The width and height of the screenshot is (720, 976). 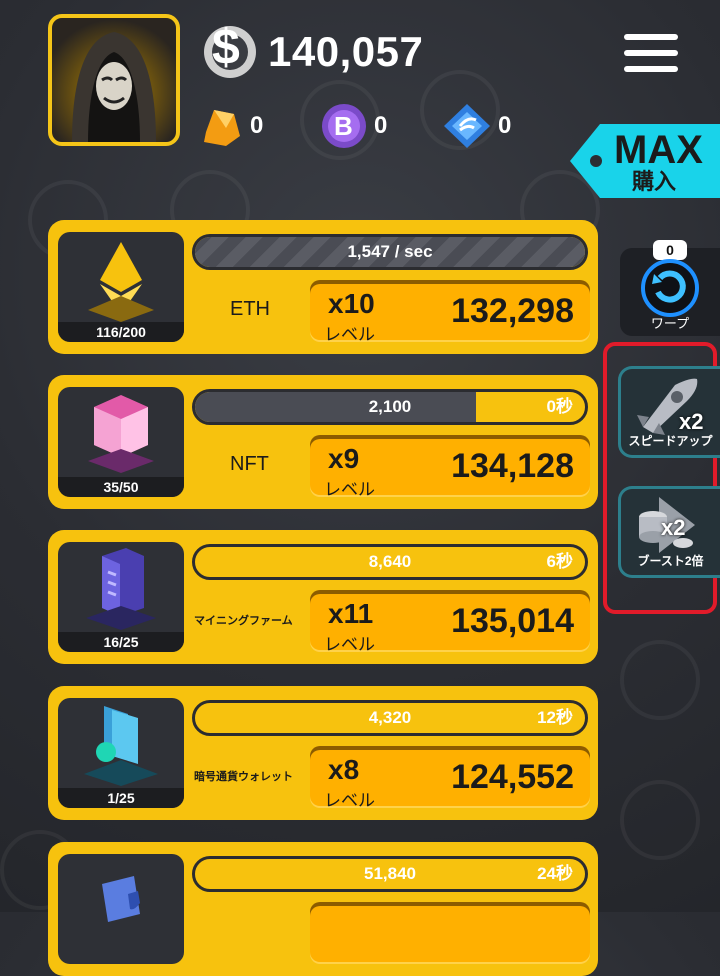 I want to click on nft-income-amount: 2,100, so click(x=390, y=406).